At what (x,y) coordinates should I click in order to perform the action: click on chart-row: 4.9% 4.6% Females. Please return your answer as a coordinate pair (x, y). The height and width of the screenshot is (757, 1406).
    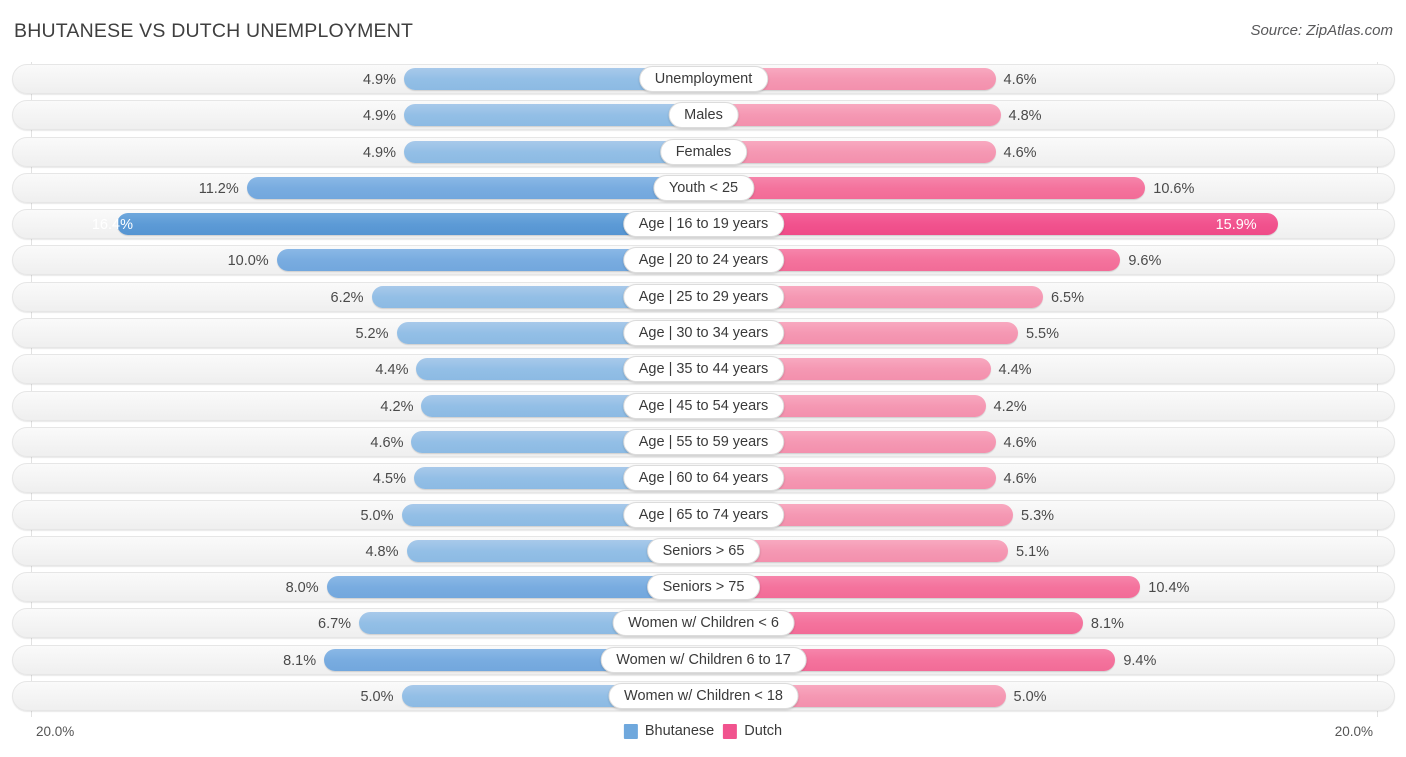
    Looking at the image, I should click on (703, 151).